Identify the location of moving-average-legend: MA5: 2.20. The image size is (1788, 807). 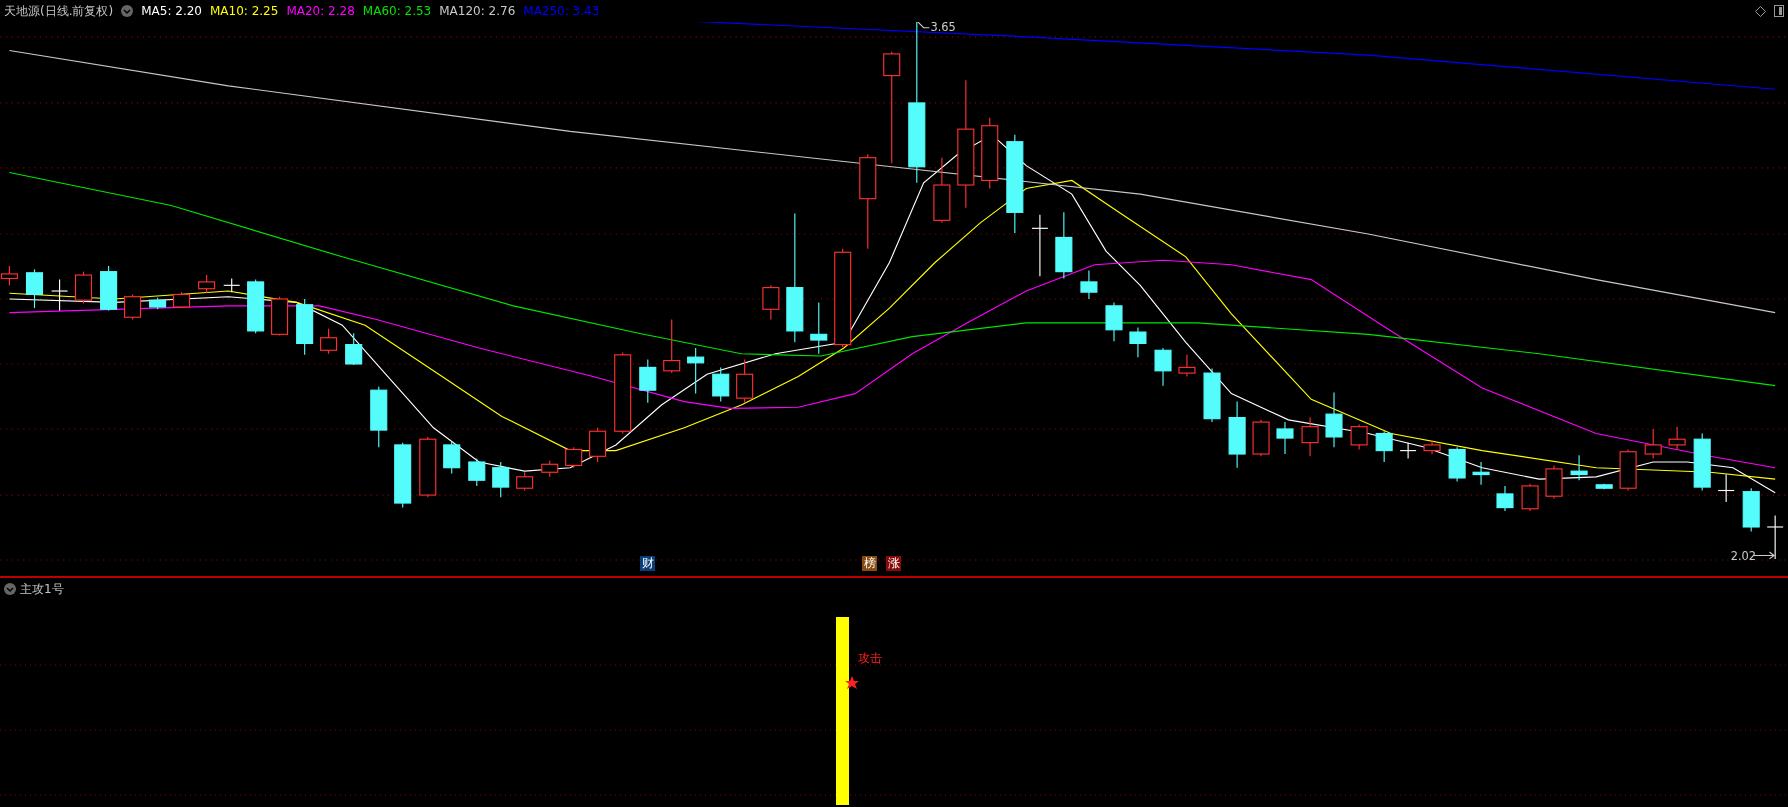
(171, 11).